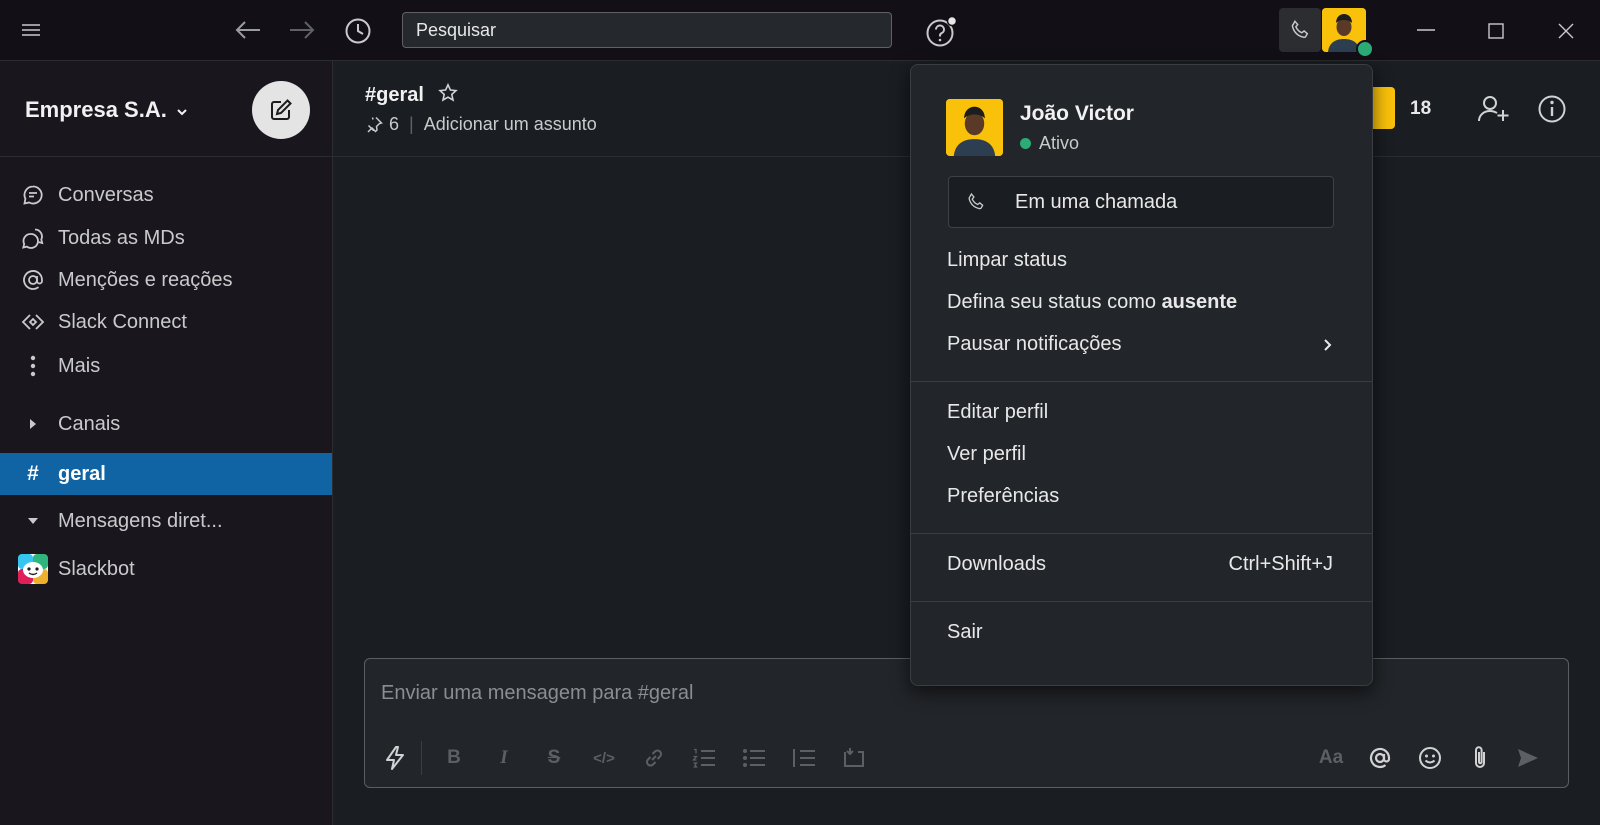  What do you see at coordinates (166, 366) in the screenshot?
I see `sidebar-item-mais: Mais` at bounding box center [166, 366].